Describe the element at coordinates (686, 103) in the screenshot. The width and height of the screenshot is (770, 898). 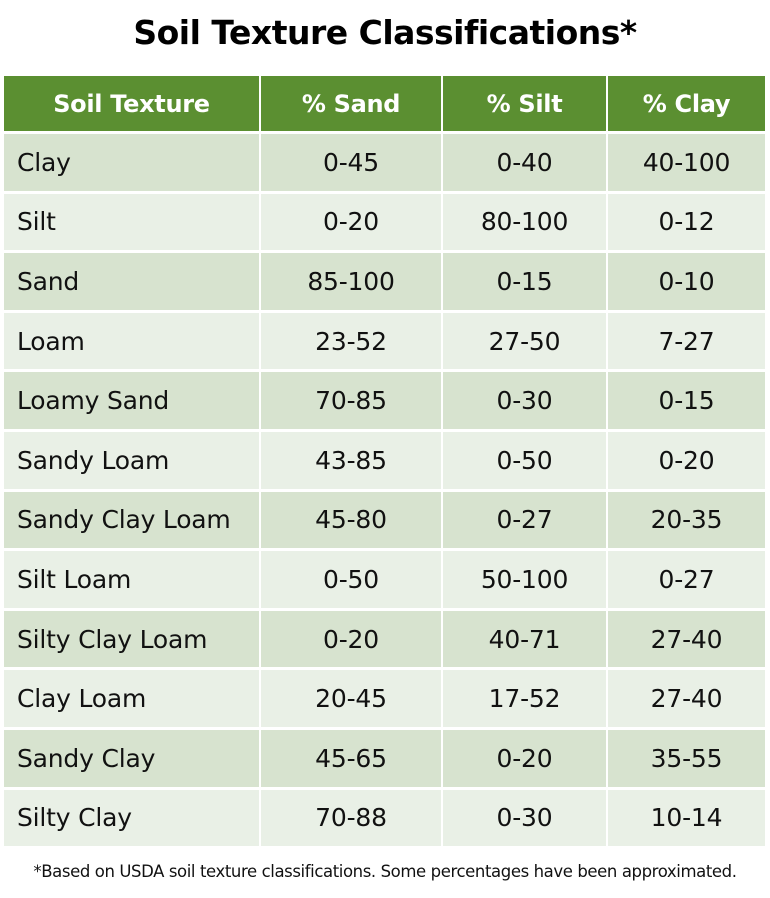
I see `column-header-clay: % Clay` at that location.